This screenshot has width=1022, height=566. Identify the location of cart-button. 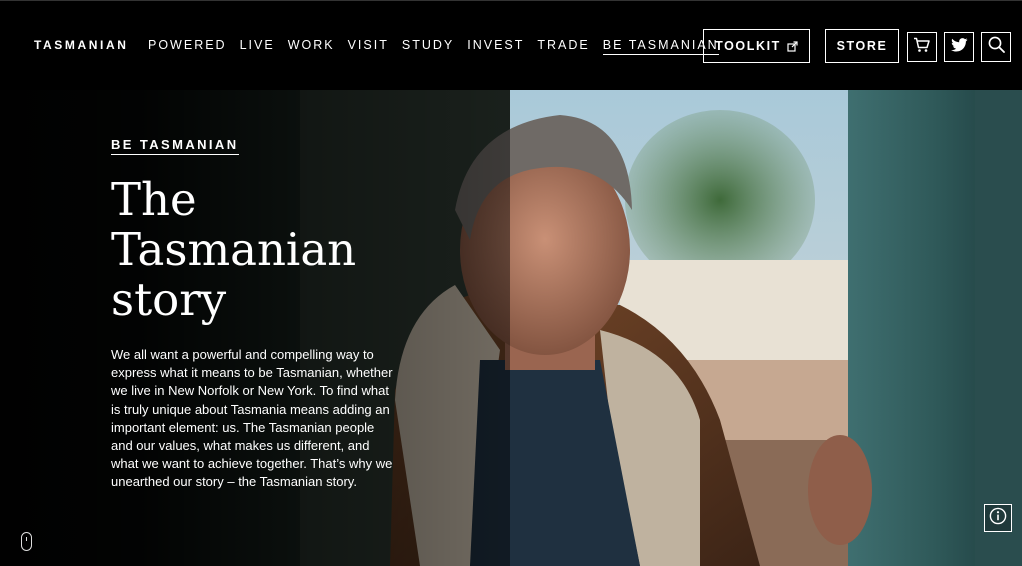
(922, 47).